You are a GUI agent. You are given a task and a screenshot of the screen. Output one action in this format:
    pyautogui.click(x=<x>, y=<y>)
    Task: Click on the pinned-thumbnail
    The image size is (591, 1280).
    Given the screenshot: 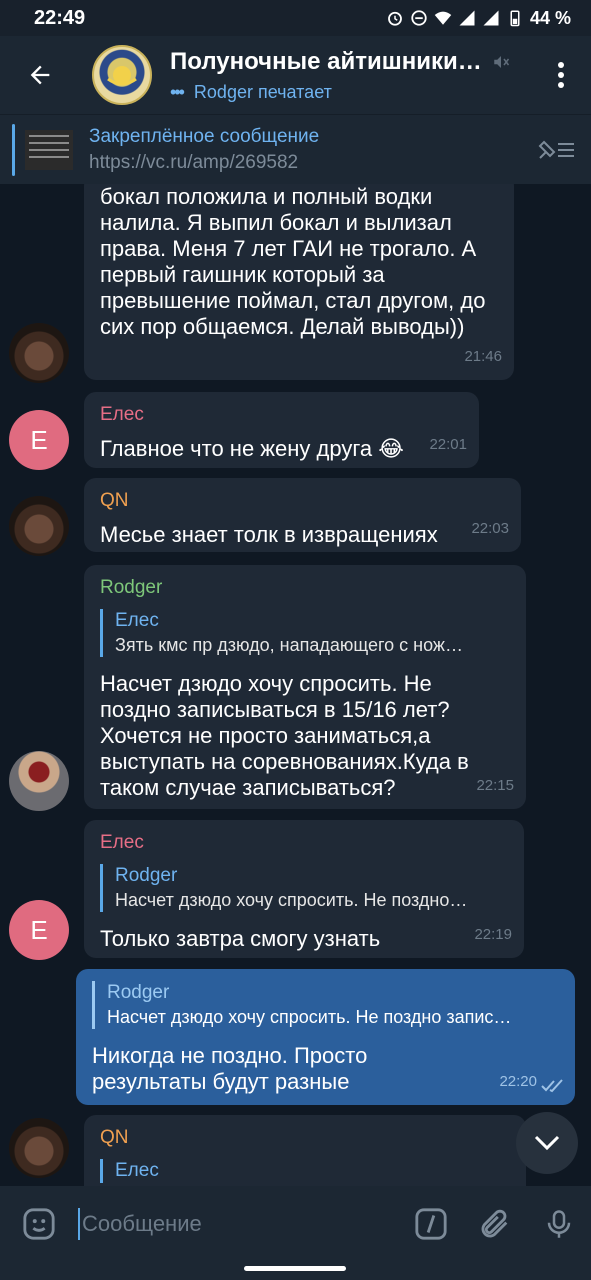 What is the action you would take?
    pyautogui.click(x=49, y=149)
    